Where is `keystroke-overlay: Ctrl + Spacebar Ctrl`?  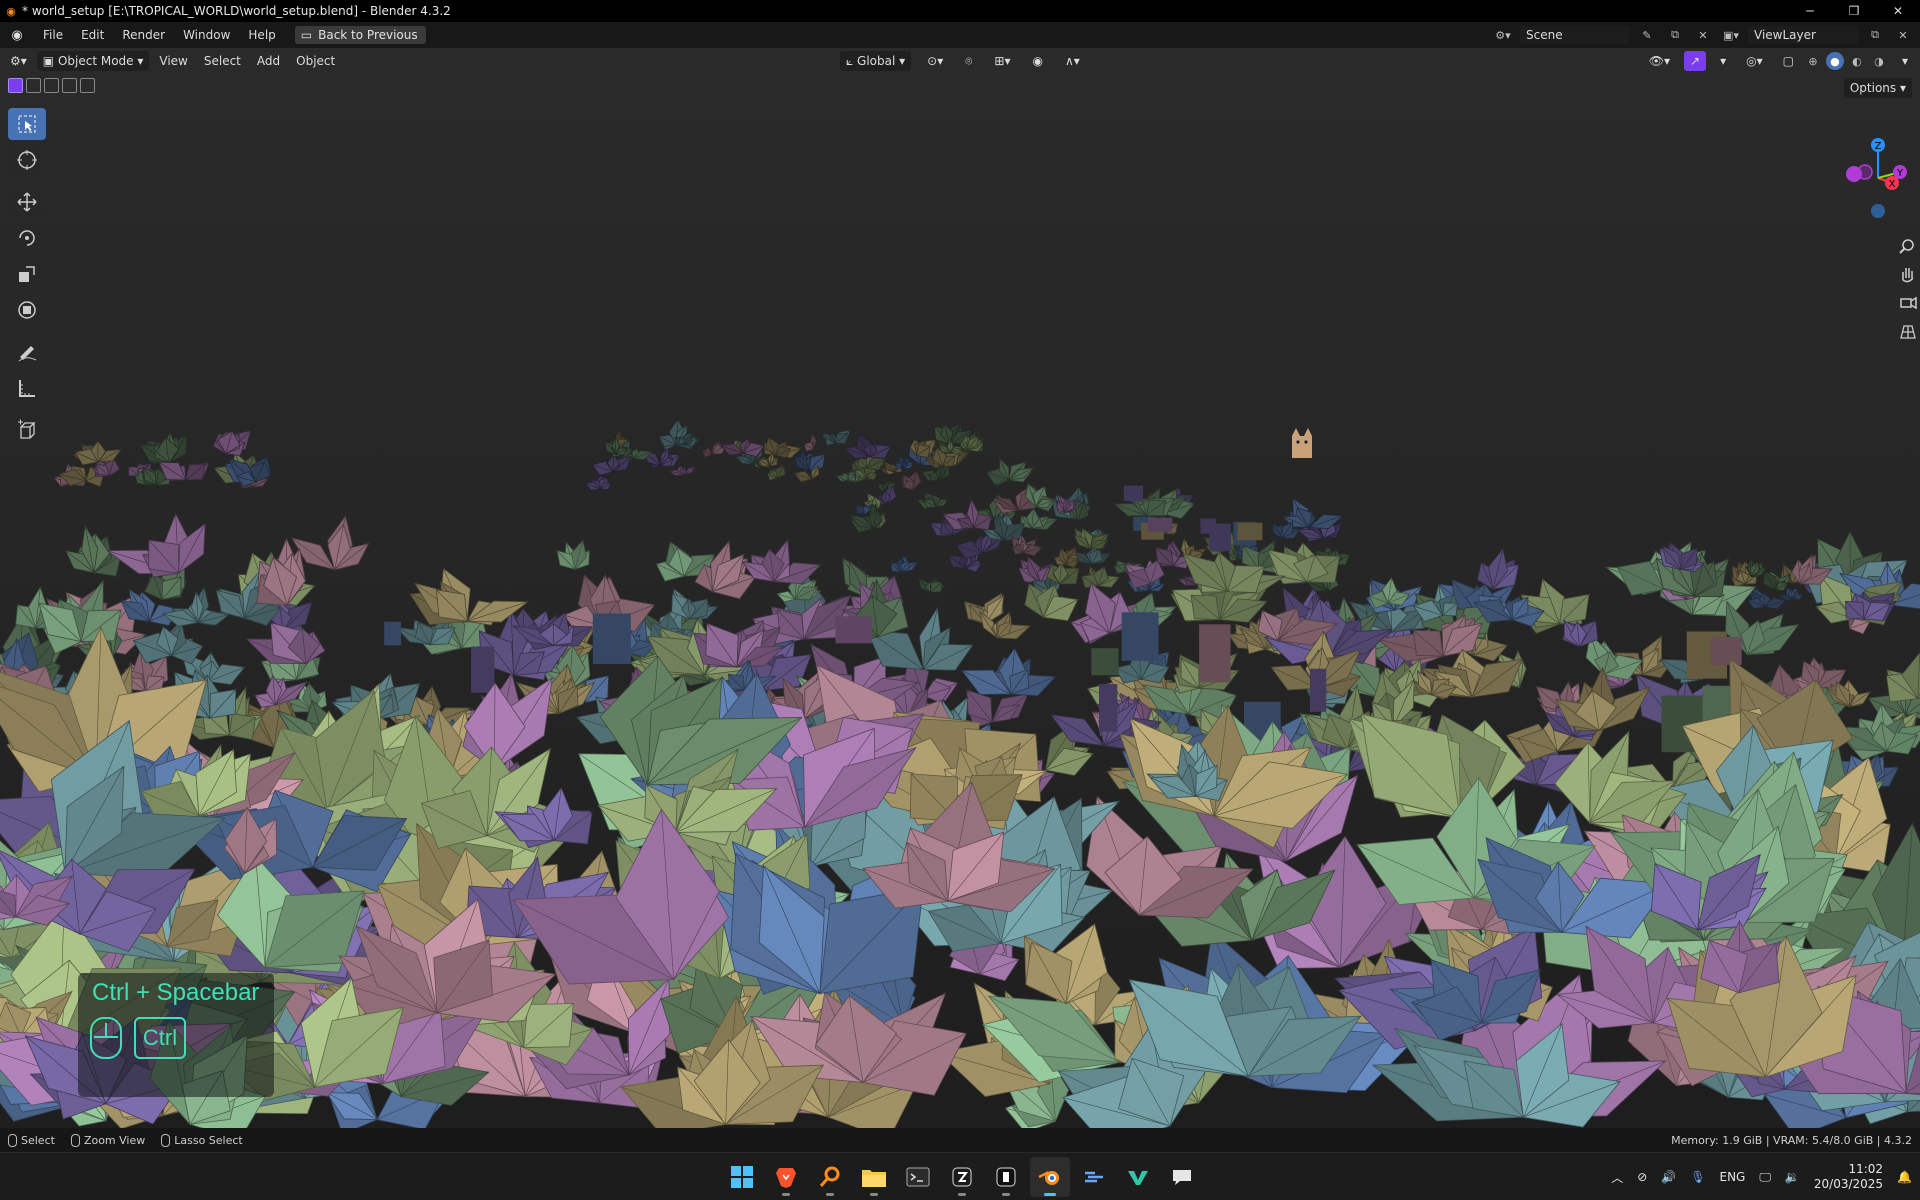 keystroke-overlay: Ctrl + Spacebar Ctrl is located at coordinates (176, 1035).